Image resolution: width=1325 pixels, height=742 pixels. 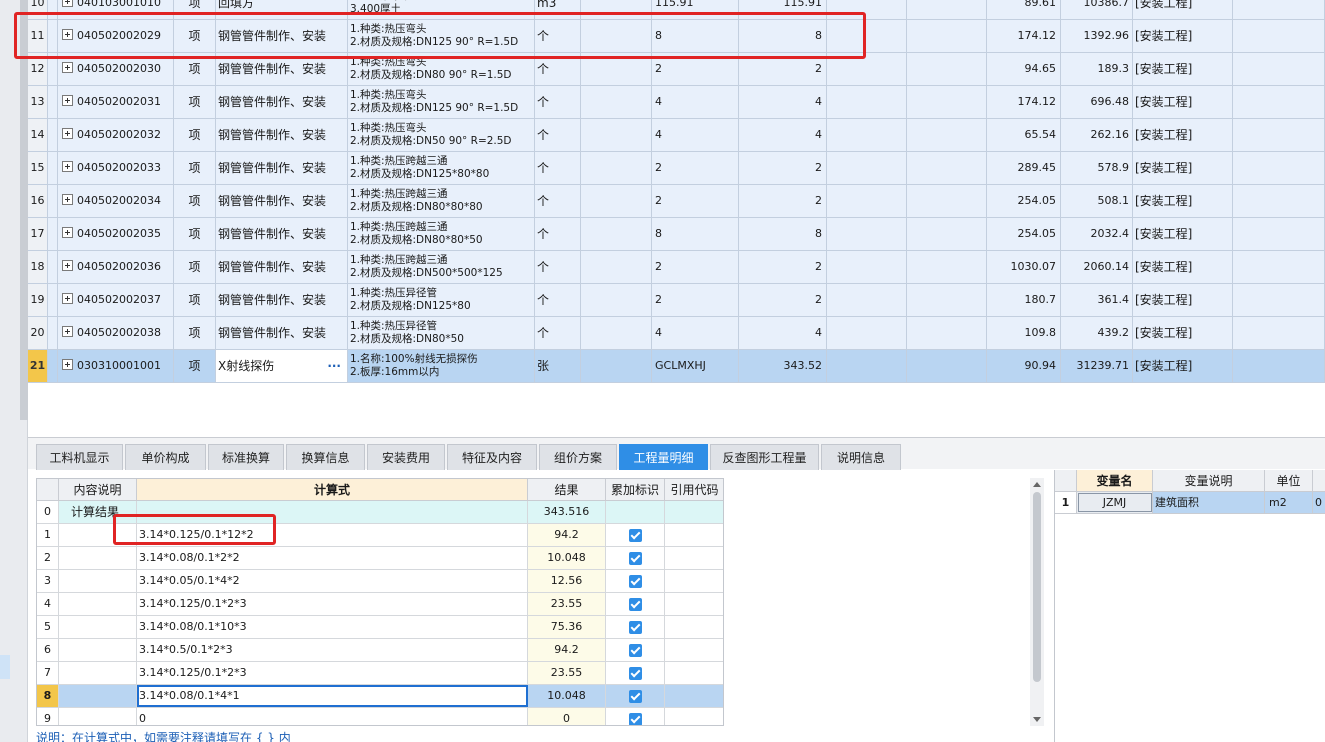 I want to click on item-feature-cell: 1.种类:热压跨越三通 2.材质及规格:DN80*80*50, so click(x=441, y=234).